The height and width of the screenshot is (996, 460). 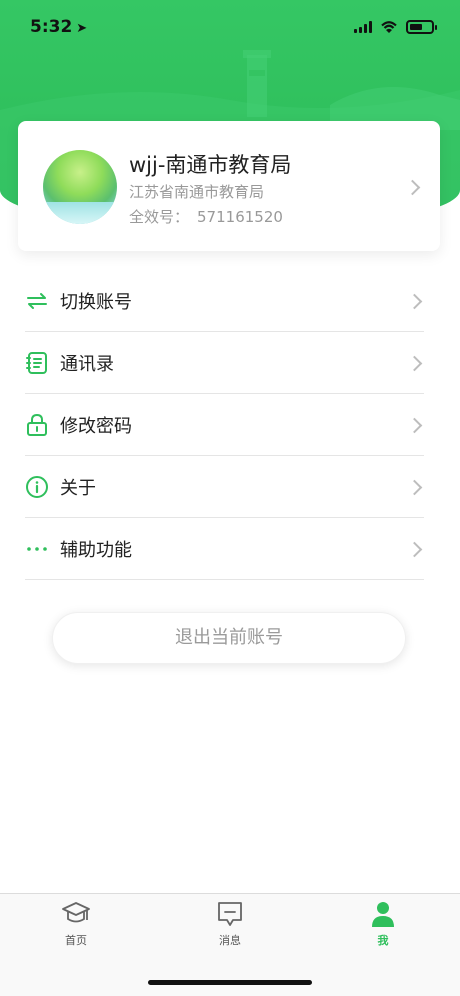 What do you see at coordinates (36, 363) in the screenshot?
I see `contacts-icon` at bounding box center [36, 363].